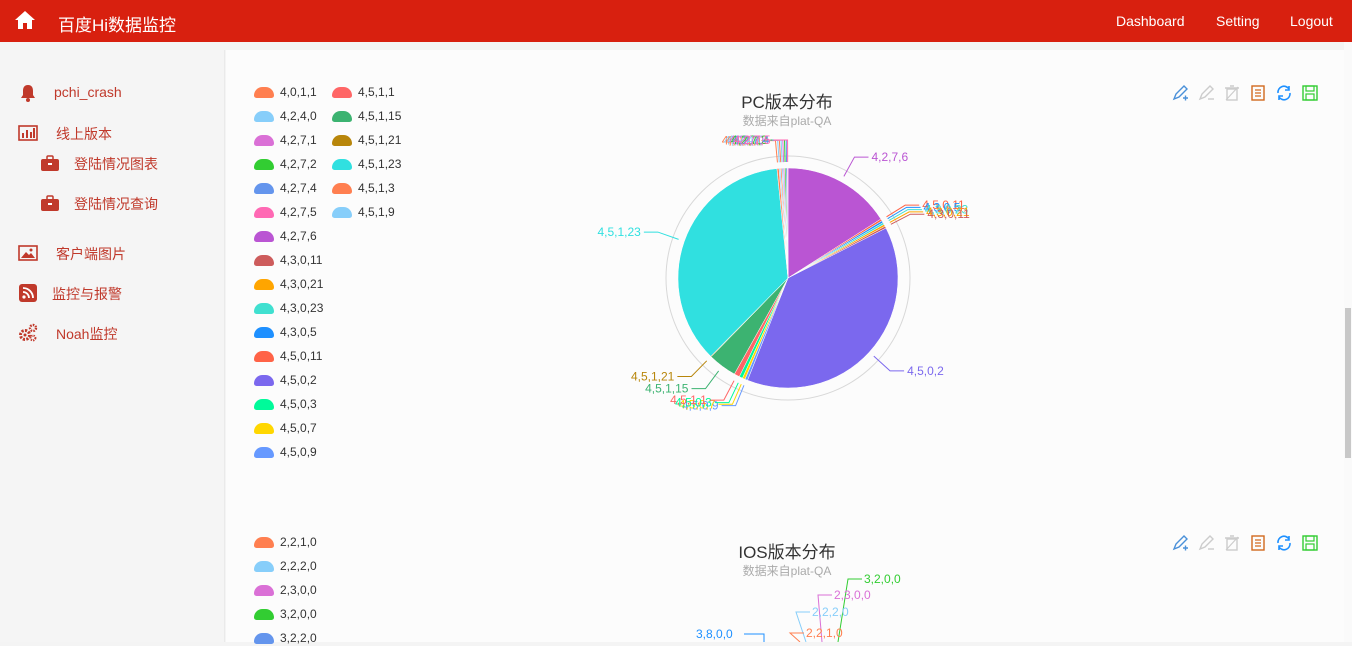  Describe the element at coordinates (752, 140) in the screenshot. I see `pie-label: 4,2,7,5` at that location.